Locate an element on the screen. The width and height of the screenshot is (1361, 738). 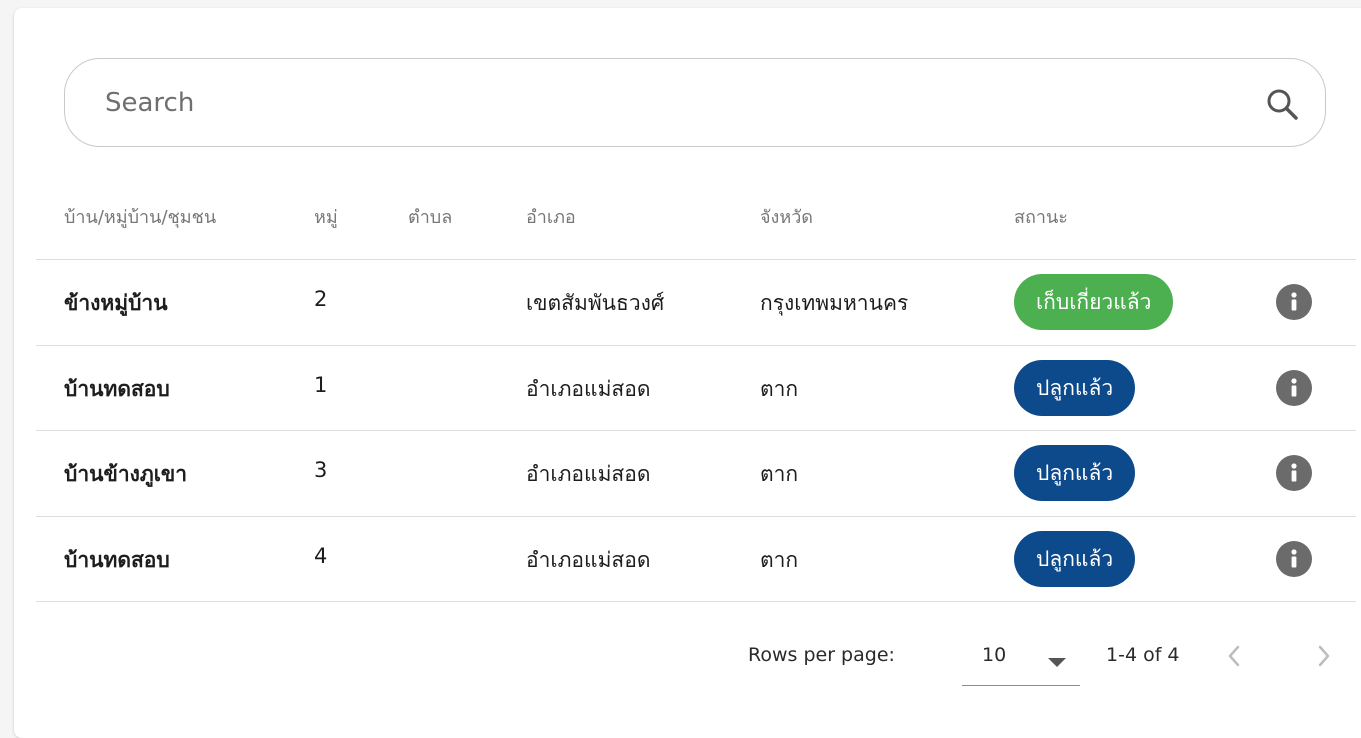
search-bar is located at coordinates (695, 102).